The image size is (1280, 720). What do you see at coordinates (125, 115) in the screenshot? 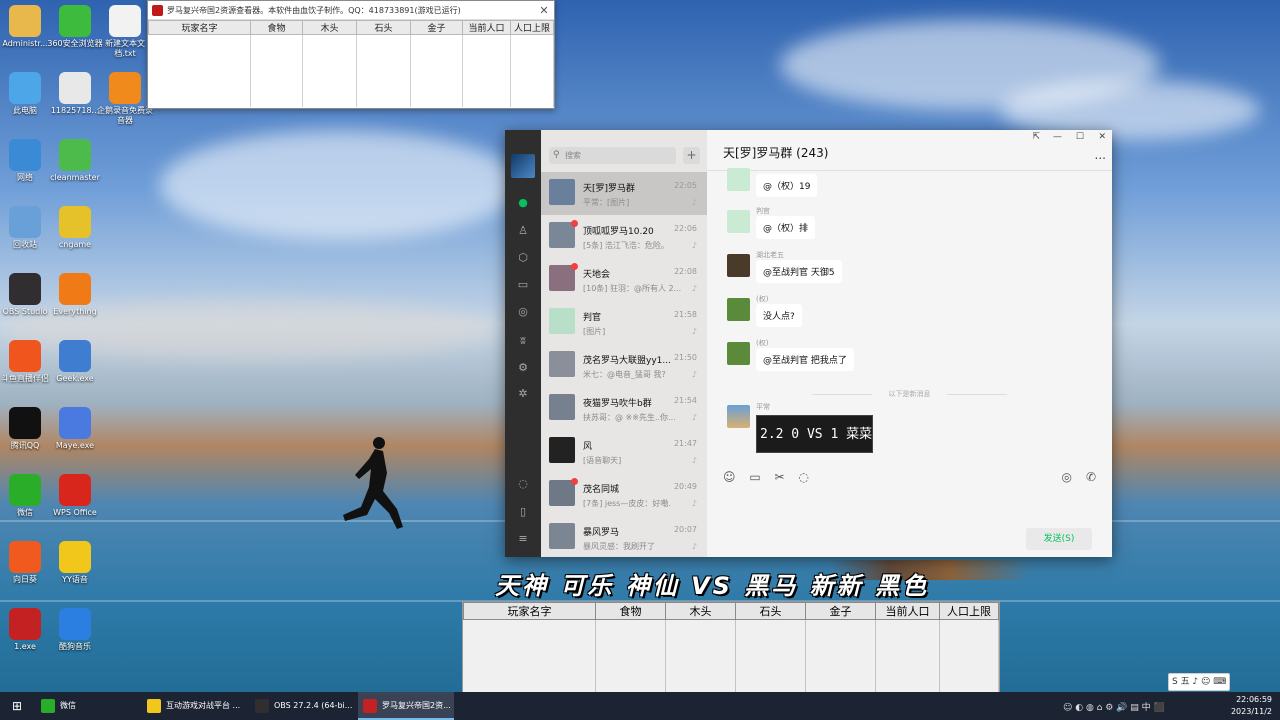
I see `desktop-icon-label: 企鹅录音免费录音器` at bounding box center [125, 115].